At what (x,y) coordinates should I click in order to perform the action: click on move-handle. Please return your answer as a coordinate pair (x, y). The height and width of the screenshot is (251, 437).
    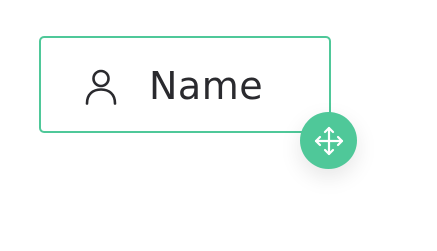
    Looking at the image, I should click on (328, 140).